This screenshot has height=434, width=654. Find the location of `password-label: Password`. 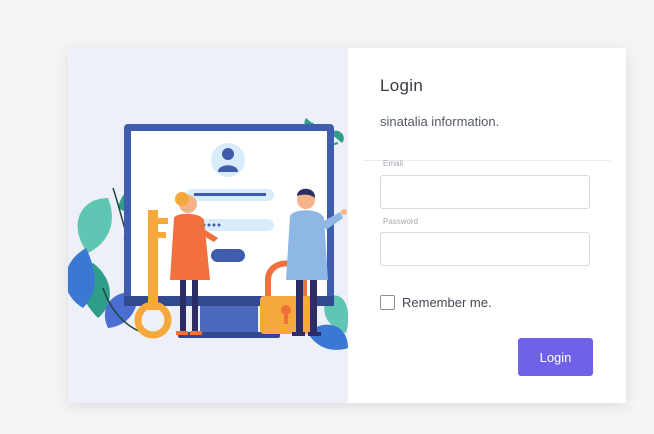

password-label: Password is located at coordinates (401, 221).